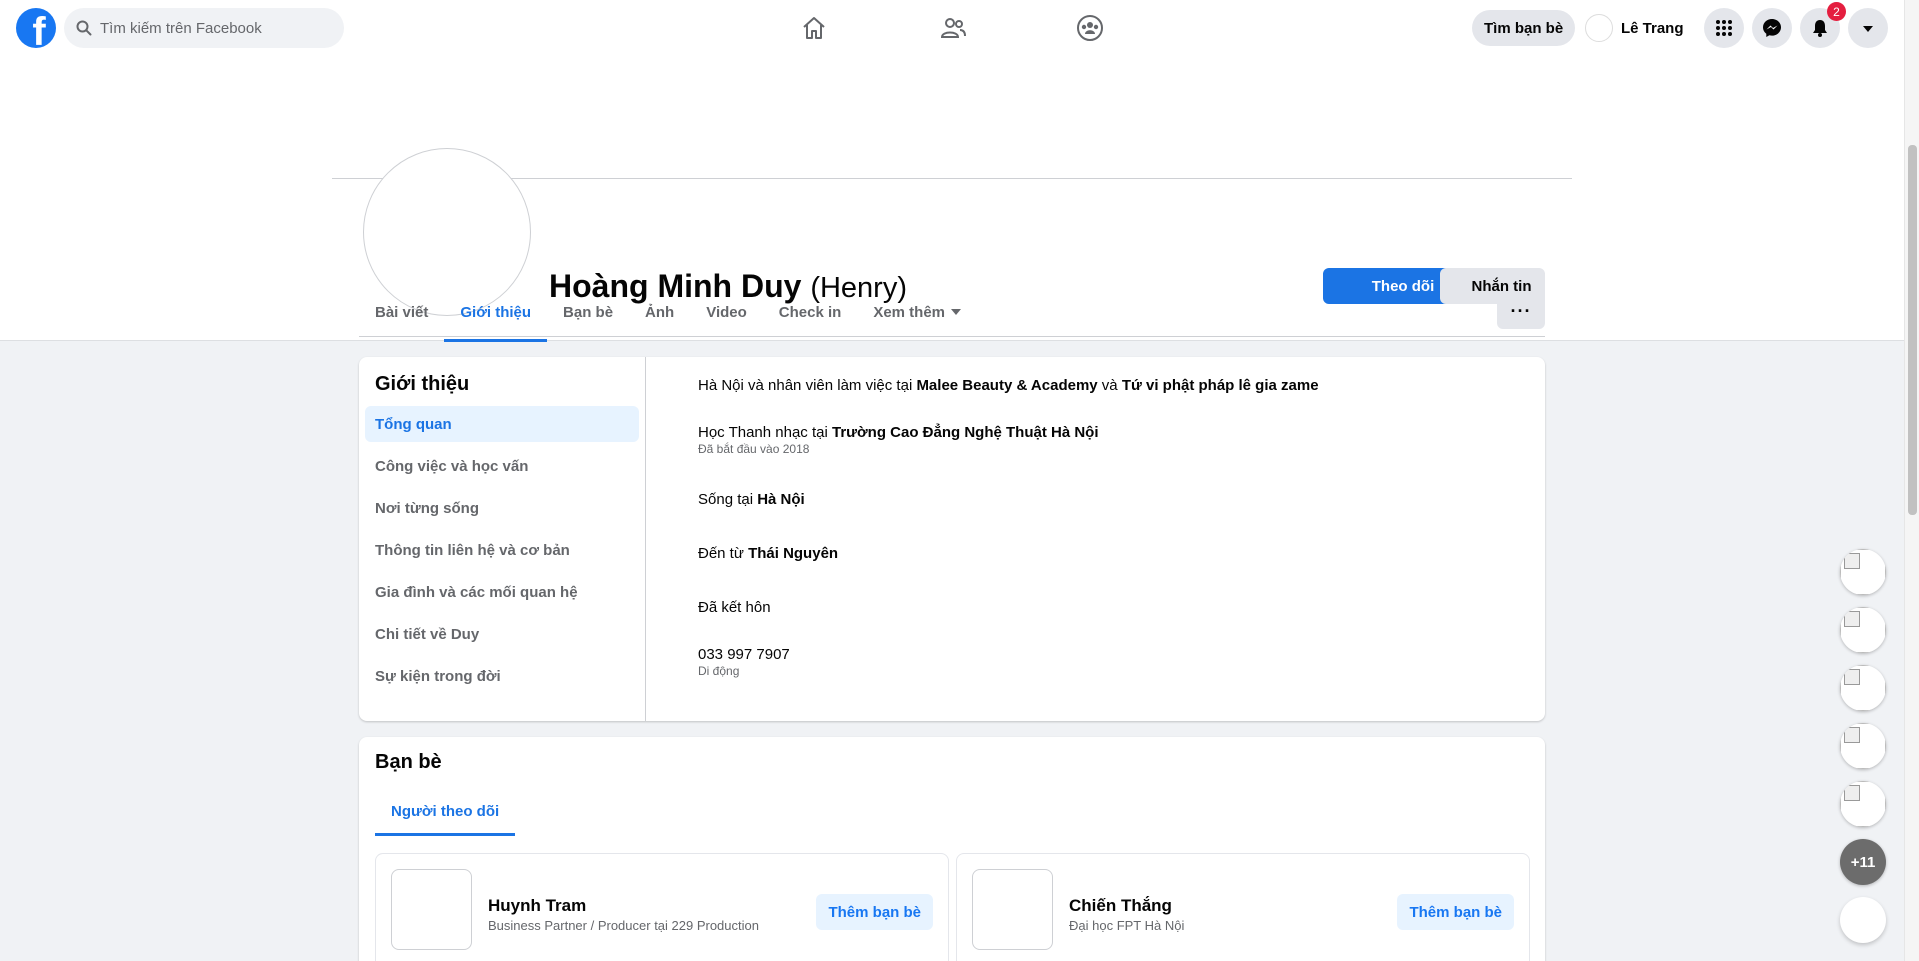 Image resolution: width=1919 pixels, height=961 pixels. What do you see at coordinates (793, 553) in the screenshot?
I see `from-place-link: Thái Nguyên` at bounding box center [793, 553].